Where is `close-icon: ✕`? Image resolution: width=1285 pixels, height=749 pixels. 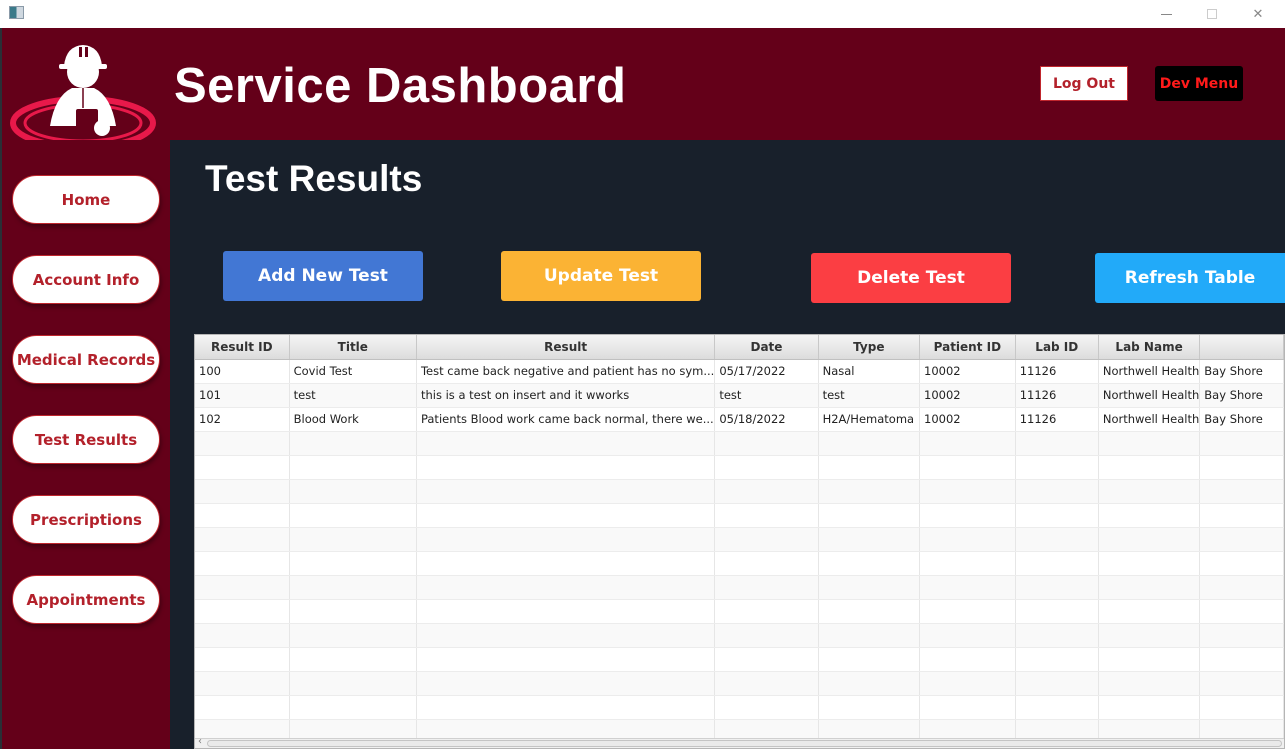 close-icon: ✕ is located at coordinates (1258, 14).